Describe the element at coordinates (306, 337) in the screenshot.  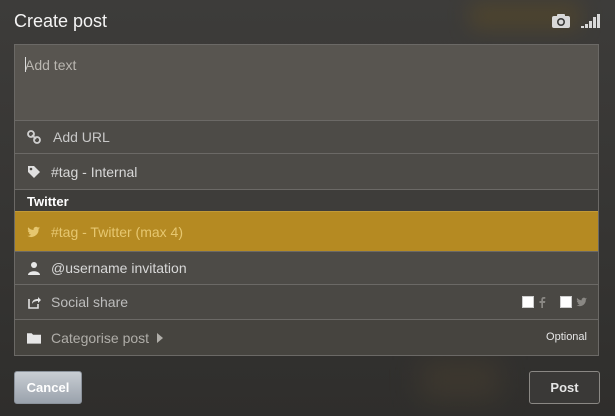
I see `categorise-post-row: Categorise post Optional` at that location.